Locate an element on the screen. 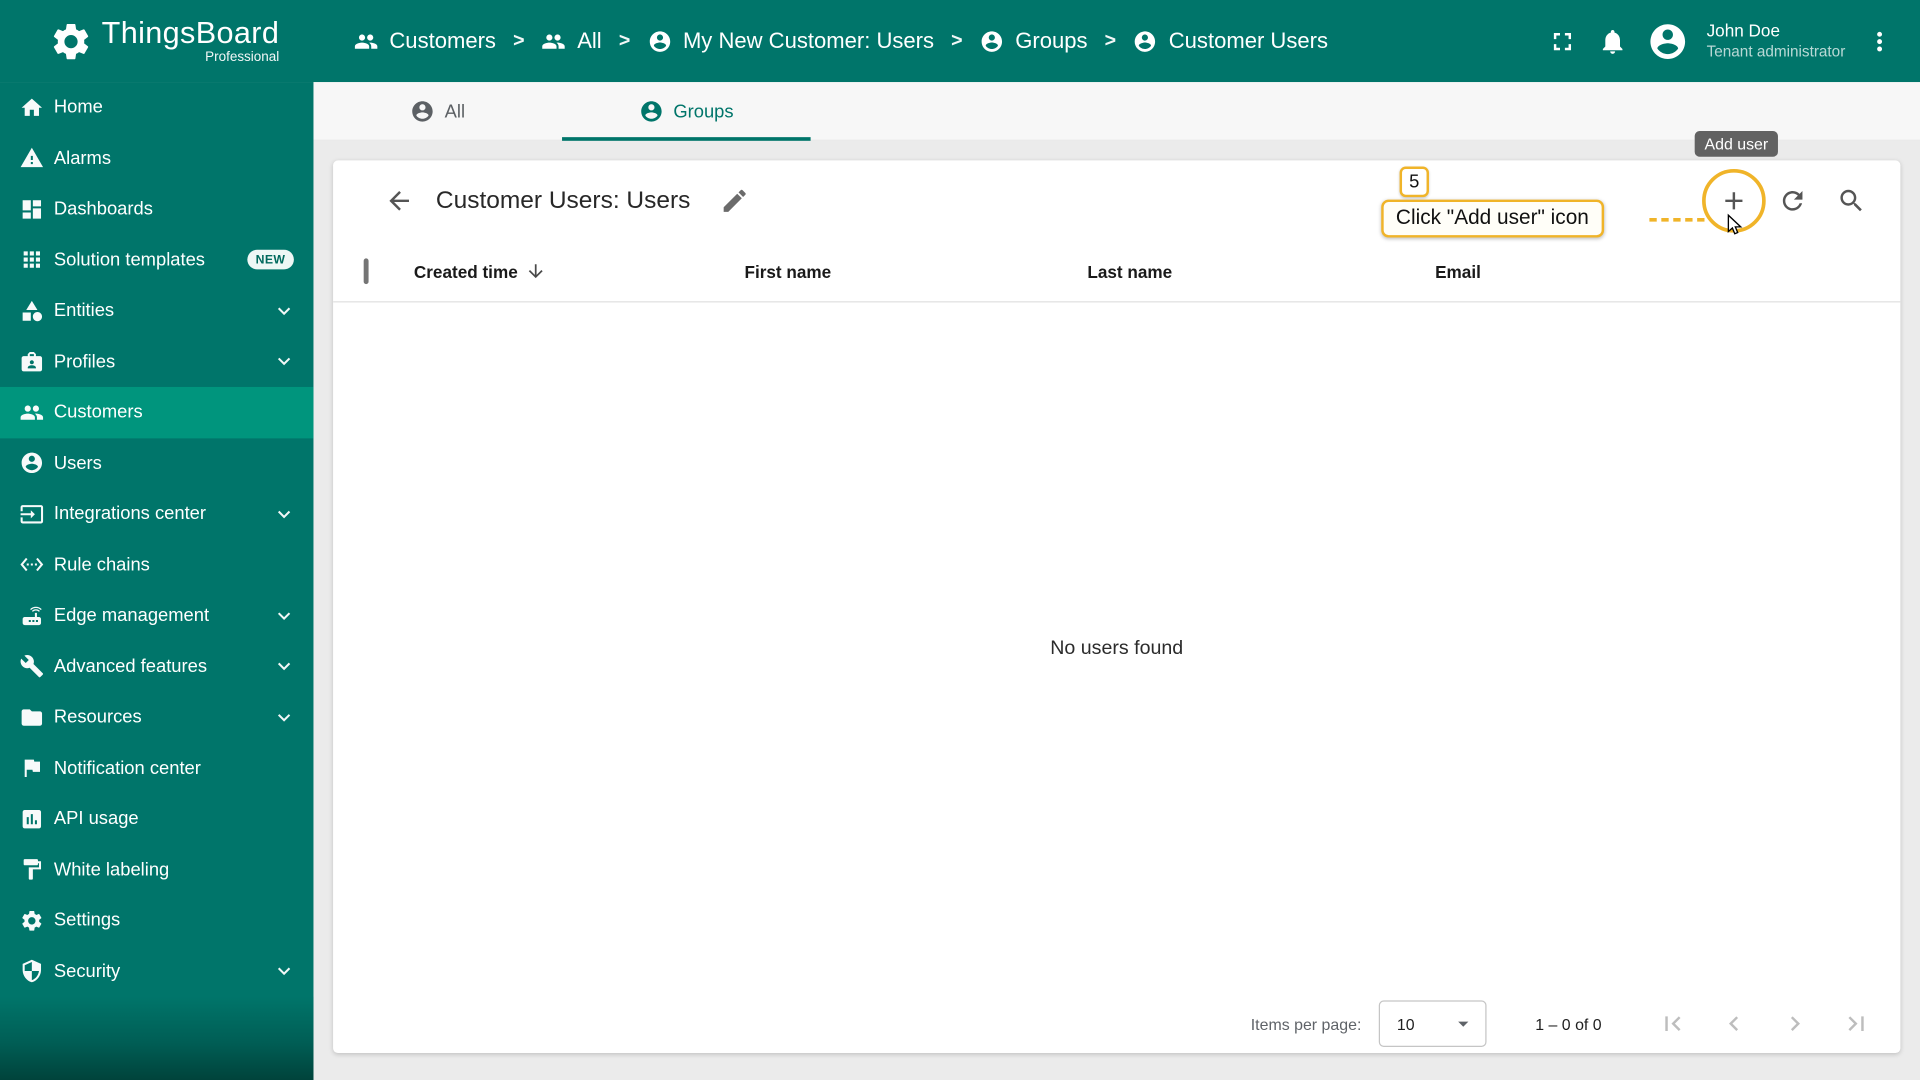 This screenshot has height=1080, width=1920. sidebar-item-rule-chains: Rule chains is located at coordinates (156, 564).